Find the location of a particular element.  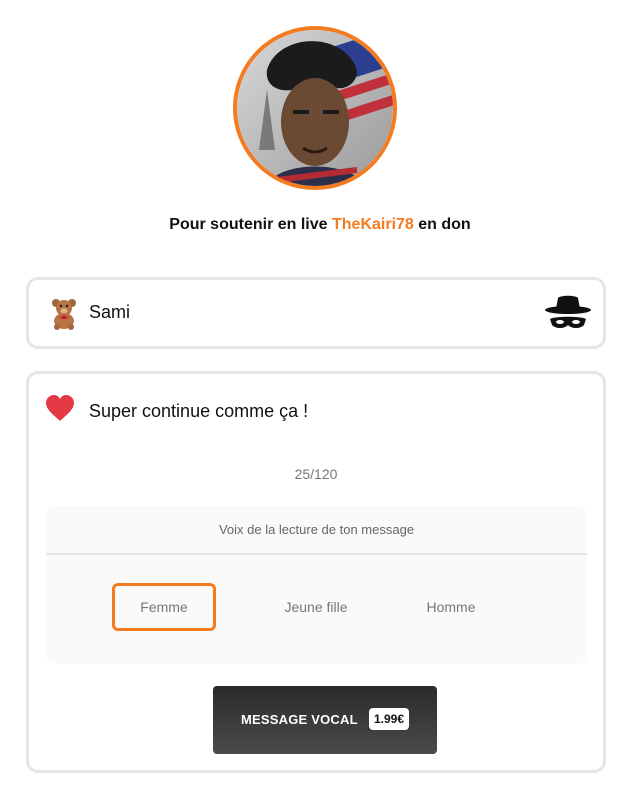

streamer-avatar-image is located at coordinates (315, 108).